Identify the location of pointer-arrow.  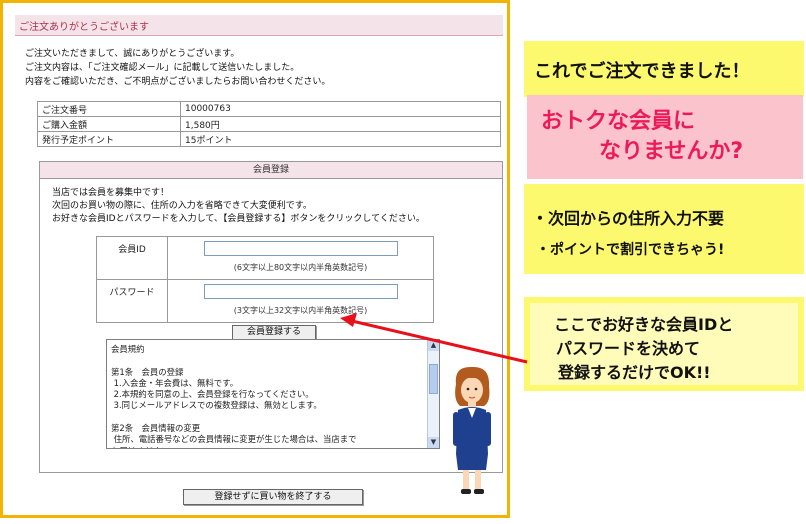
(434, 338).